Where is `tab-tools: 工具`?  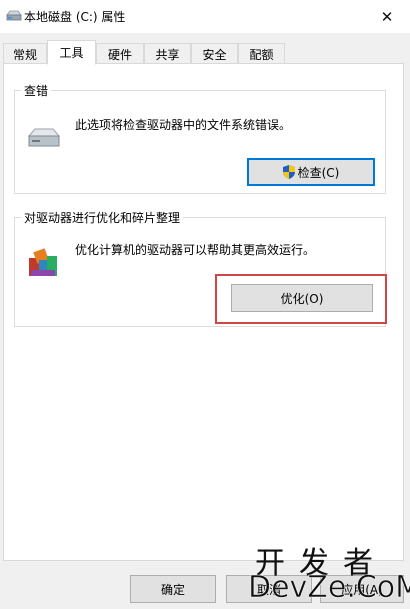
tab-tools: 工具 is located at coordinates (71, 52).